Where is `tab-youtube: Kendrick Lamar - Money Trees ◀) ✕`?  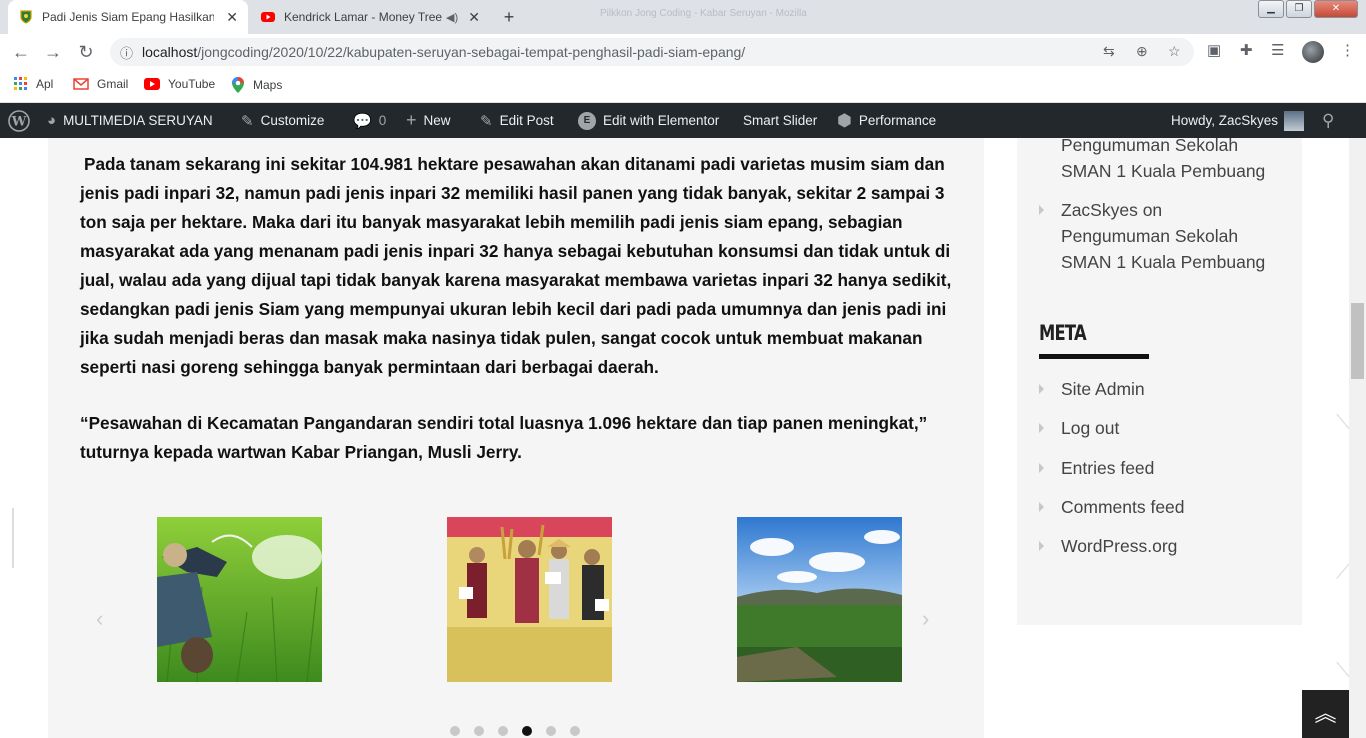
tab-youtube: Kendrick Lamar - Money Trees ◀) ✕ is located at coordinates (370, 17).